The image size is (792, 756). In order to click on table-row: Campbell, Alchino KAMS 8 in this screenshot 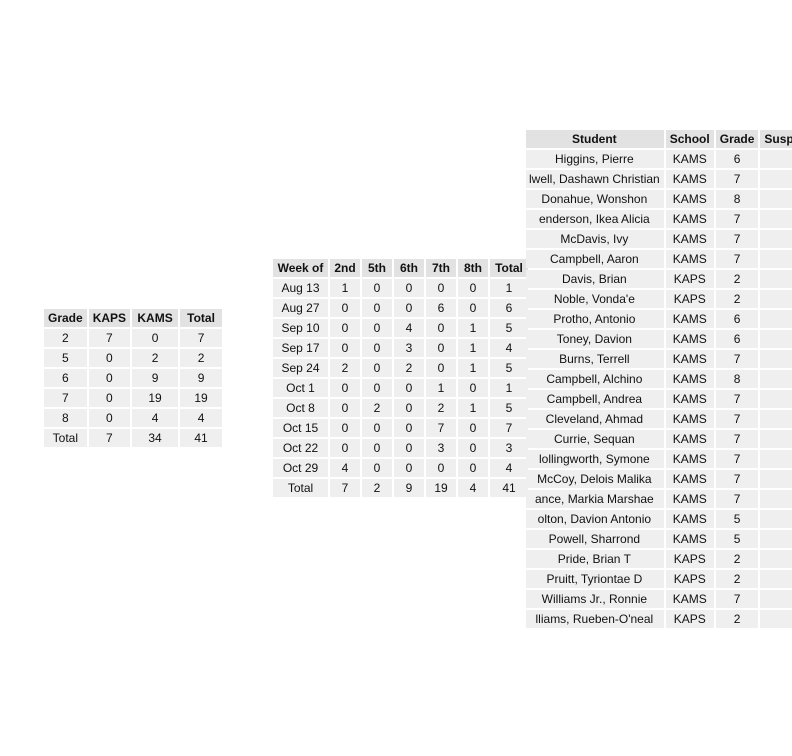, I will do `click(659, 379)`.